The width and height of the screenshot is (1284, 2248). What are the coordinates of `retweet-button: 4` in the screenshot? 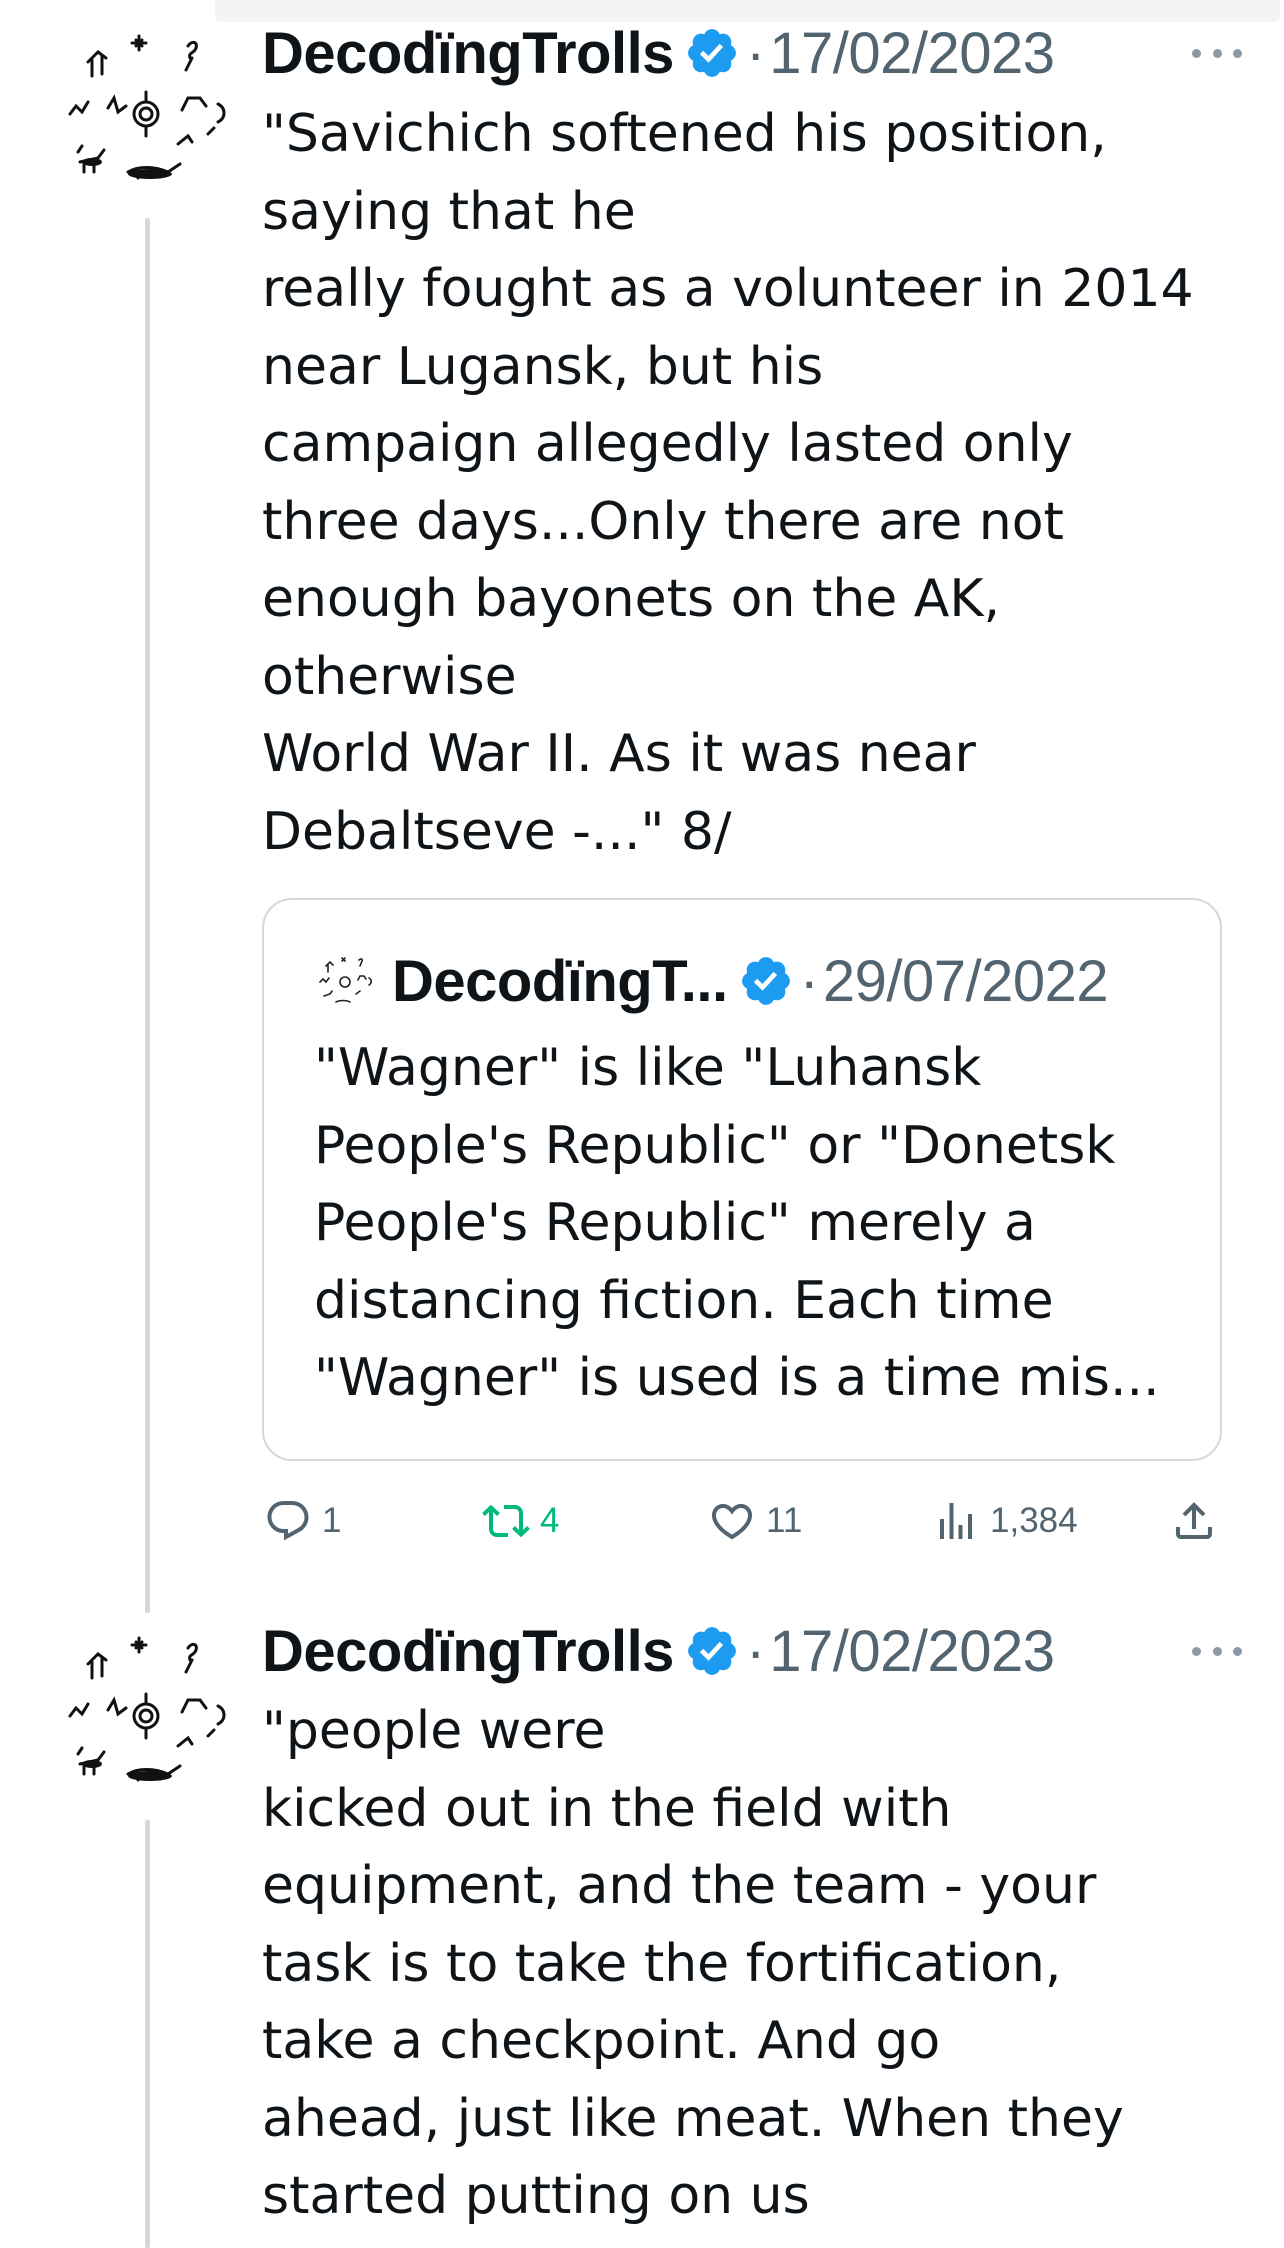 It's located at (520, 1521).